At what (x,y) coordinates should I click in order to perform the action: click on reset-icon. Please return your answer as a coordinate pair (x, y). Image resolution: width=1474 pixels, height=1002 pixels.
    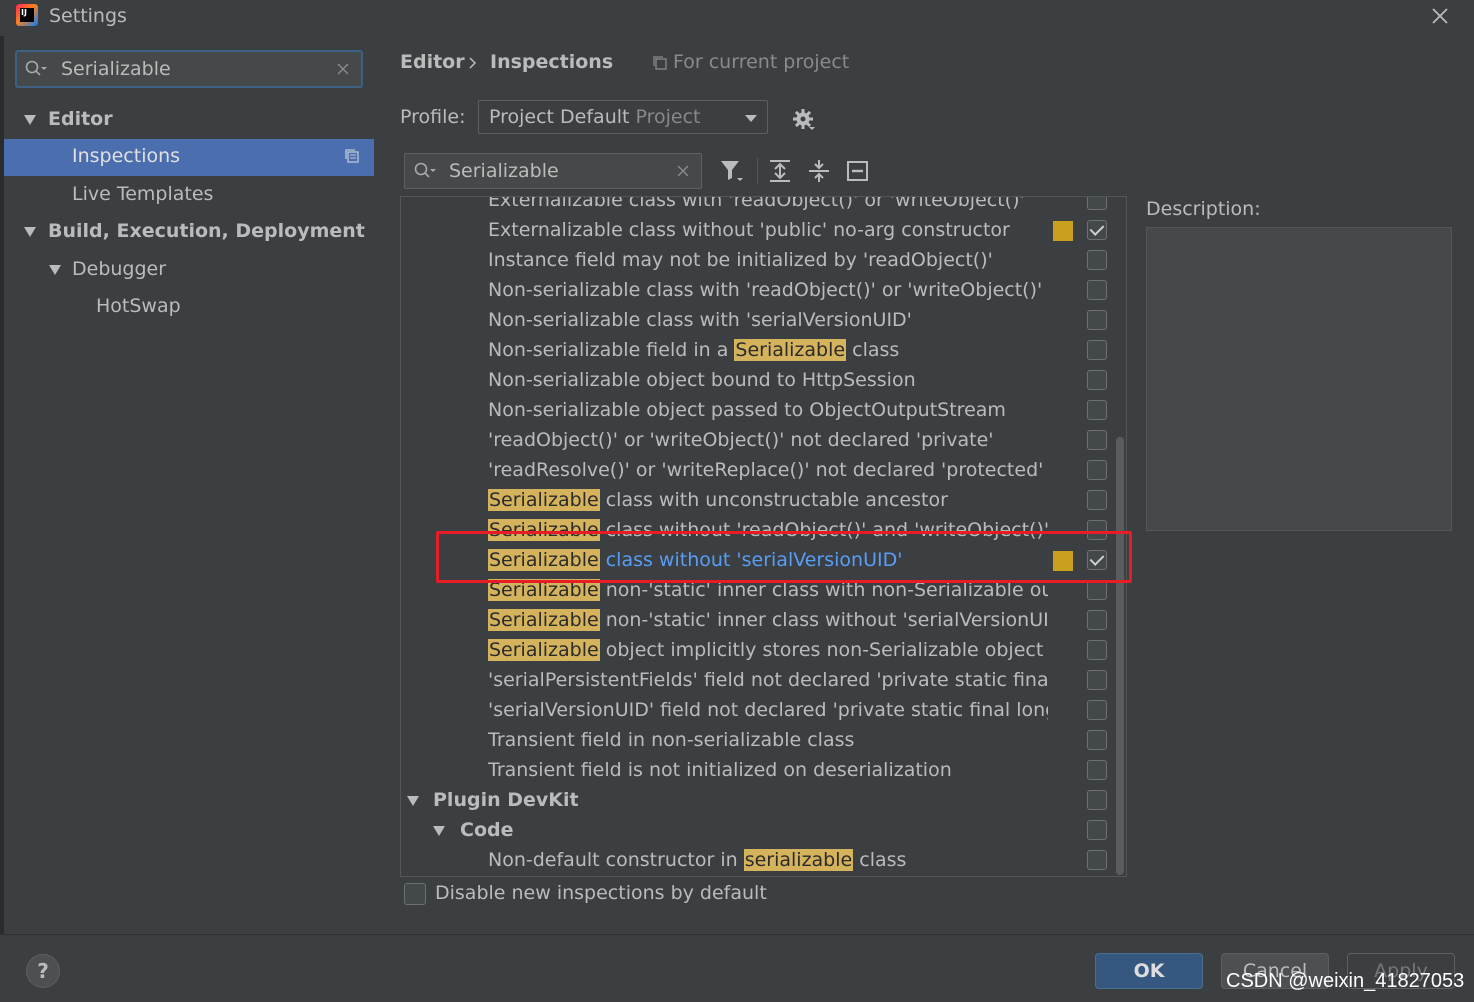
    Looking at the image, I should click on (858, 171).